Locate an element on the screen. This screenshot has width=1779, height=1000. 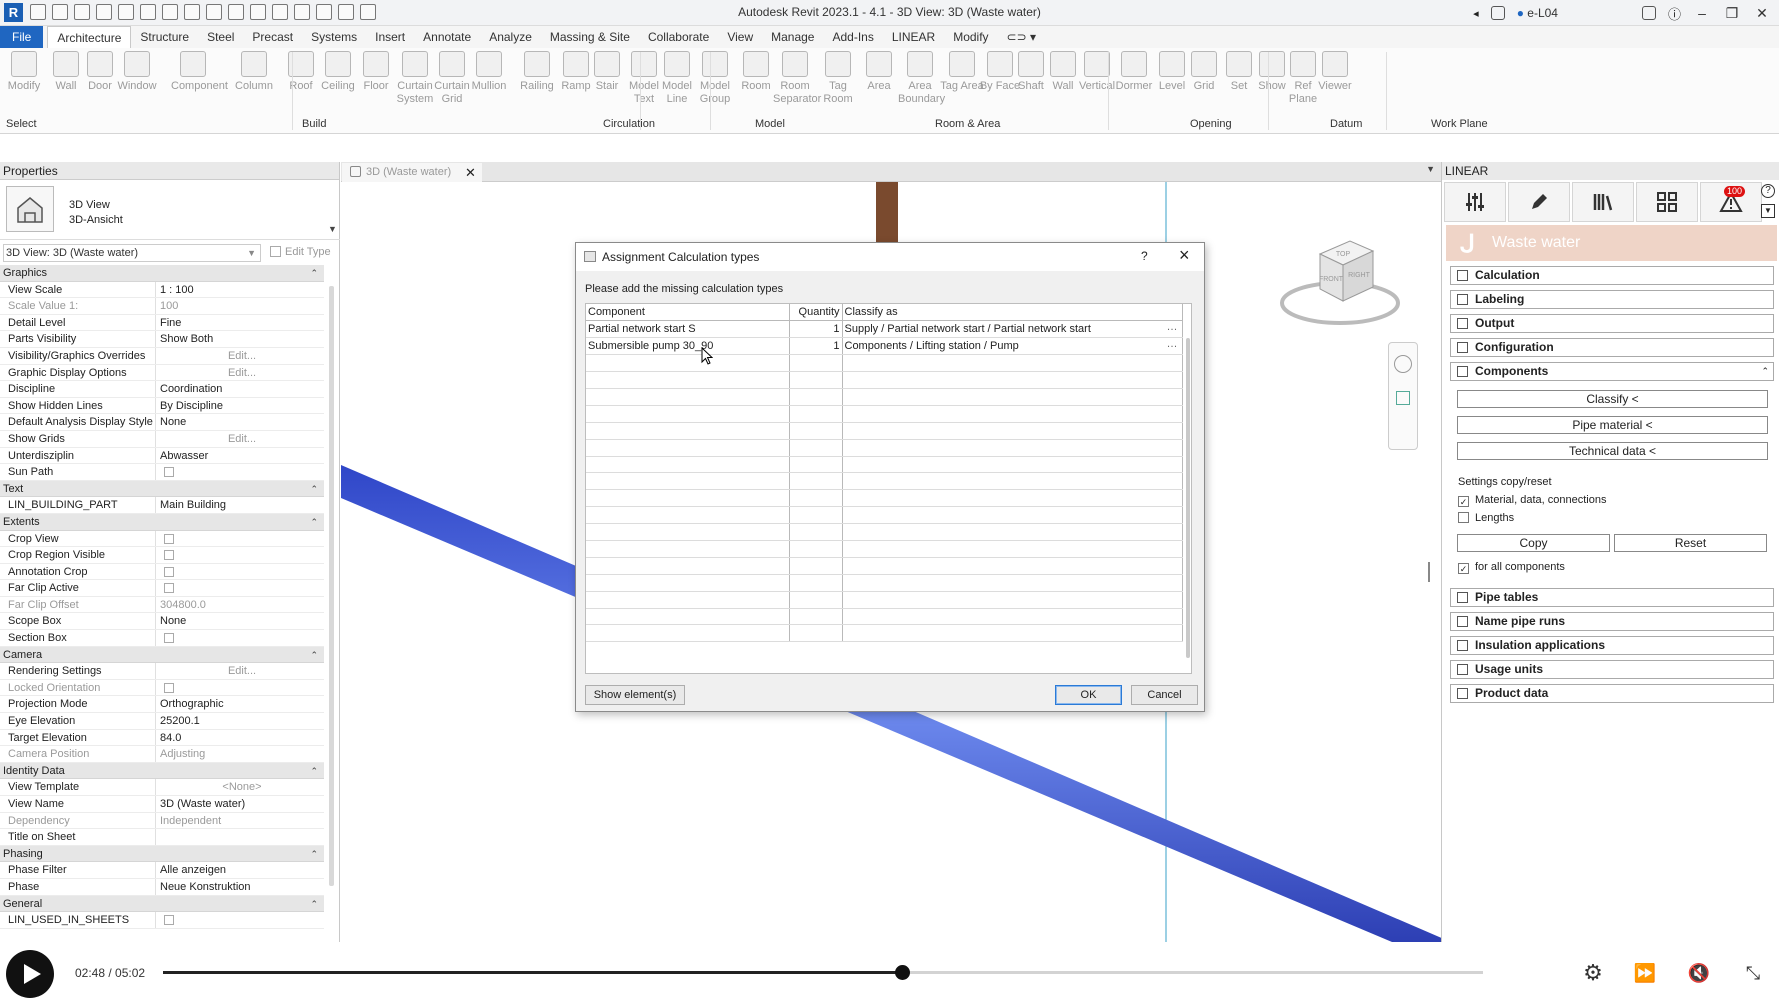
property-row-phase: Phase Neue Konstruktion is located at coordinates (162, 887).